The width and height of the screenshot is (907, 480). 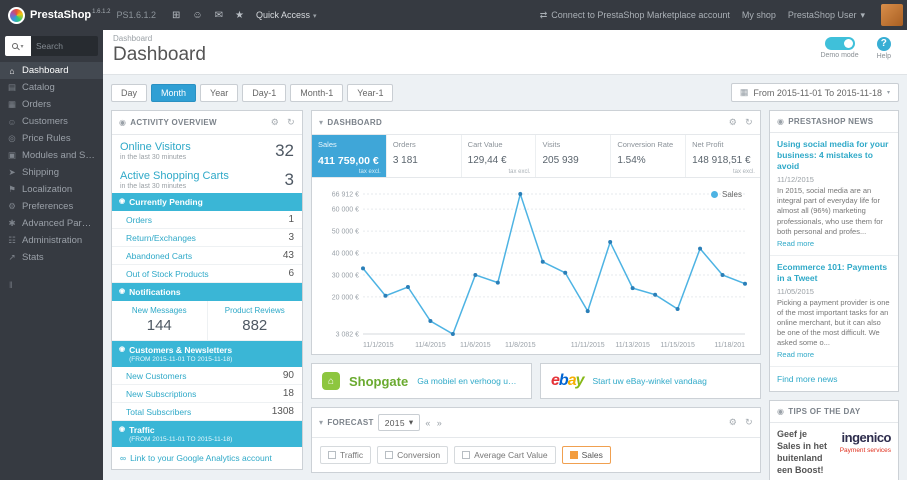 What do you see at coordinates (264, 92) in the screenshot?
I see `tab-day-1: Day-1` at bounding box center [264, 92].